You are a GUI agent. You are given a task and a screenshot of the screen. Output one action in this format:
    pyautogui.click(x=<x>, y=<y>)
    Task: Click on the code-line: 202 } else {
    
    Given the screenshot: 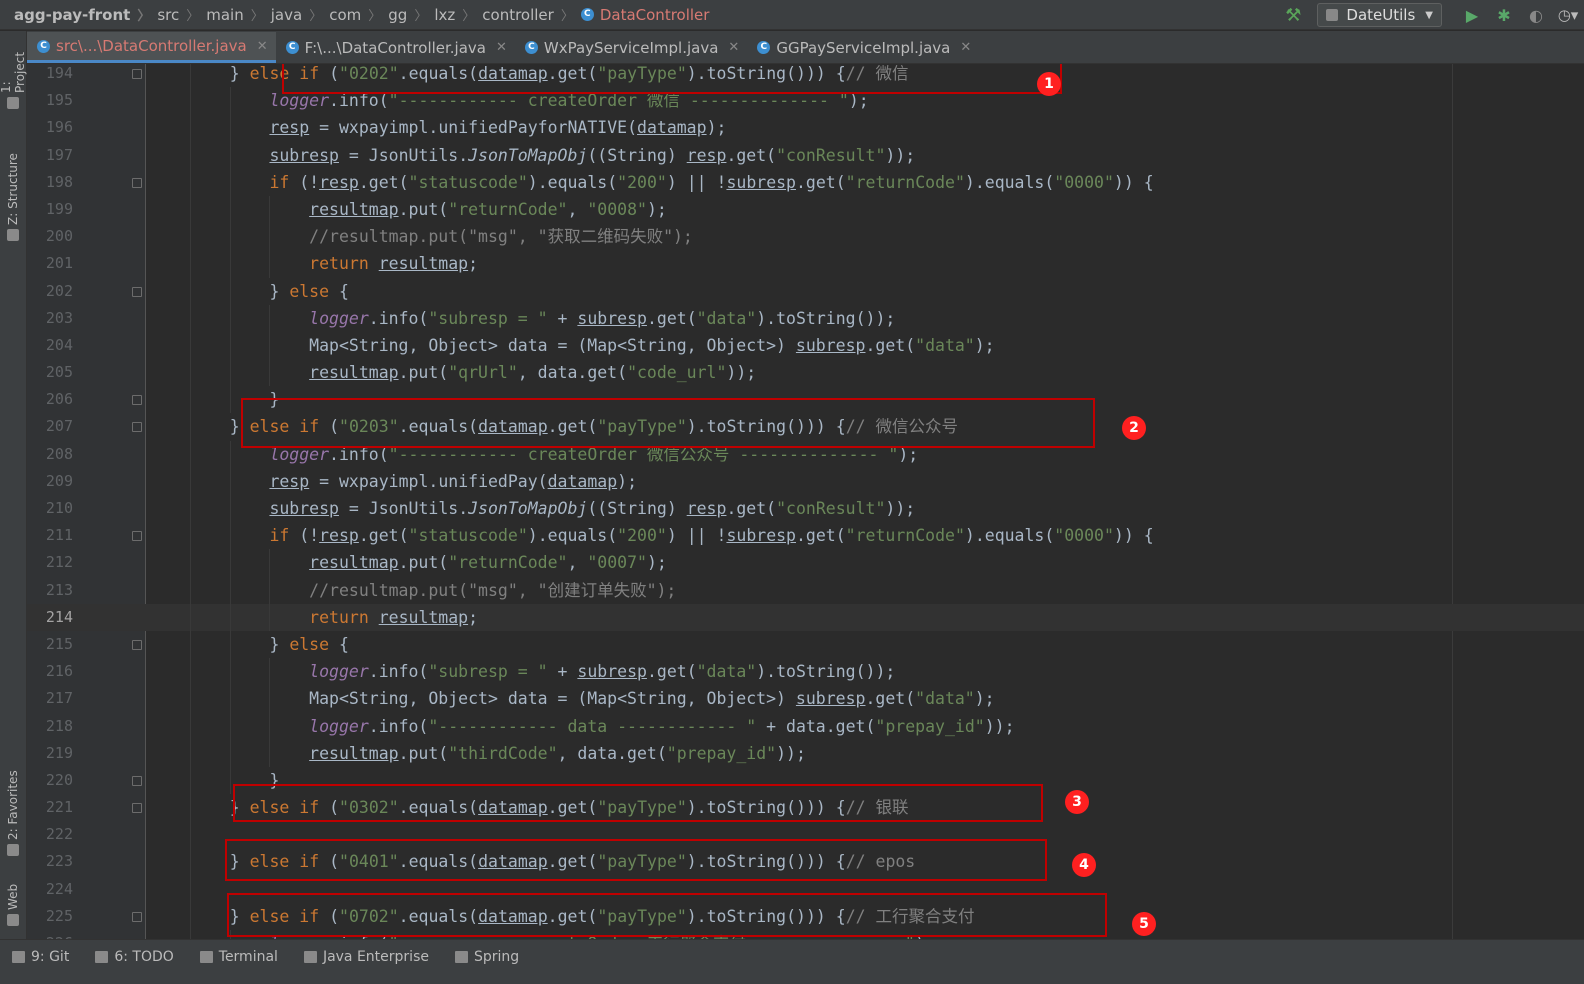 What is the action you would take?
    pyautogui.click(x=805, y=291)
    